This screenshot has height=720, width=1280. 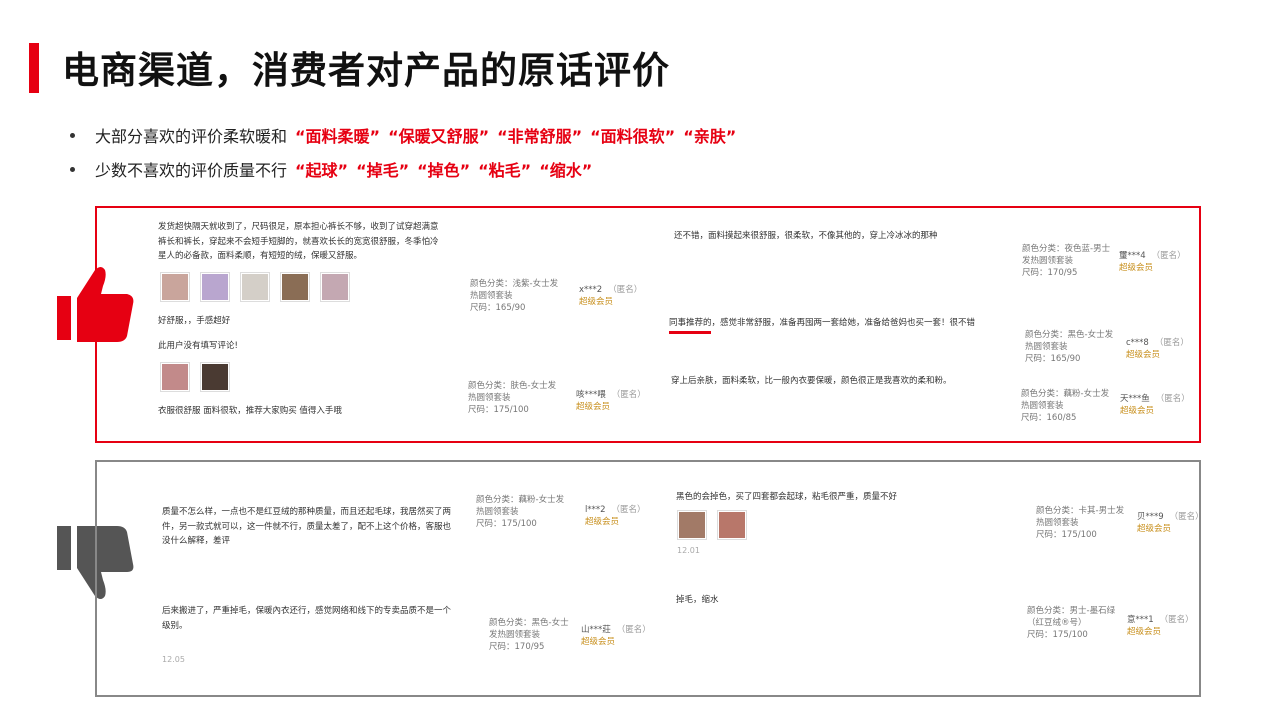 What do you see at coordinates (806, 236) in the screenshot?
I see `review-text: 还不错，面料摸起来很舒服，很柔软，不像其他的，穿上冷冰冰的那种` at bounding box center [806, 236].